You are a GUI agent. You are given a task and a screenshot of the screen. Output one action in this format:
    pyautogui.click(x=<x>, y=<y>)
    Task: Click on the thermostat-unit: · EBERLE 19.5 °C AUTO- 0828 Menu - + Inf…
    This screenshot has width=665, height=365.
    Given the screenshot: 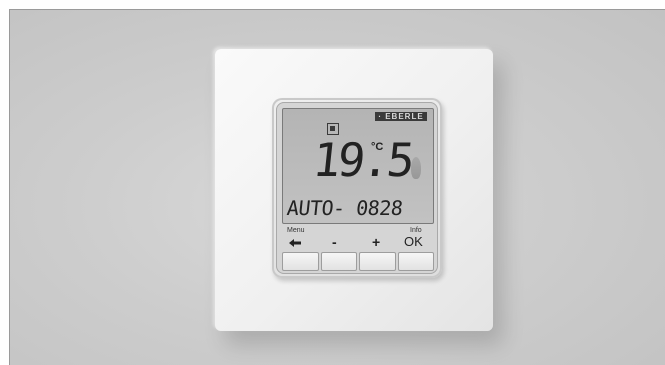 What is the action you would take?
    pyautogui.click(x=357, y=188)
    